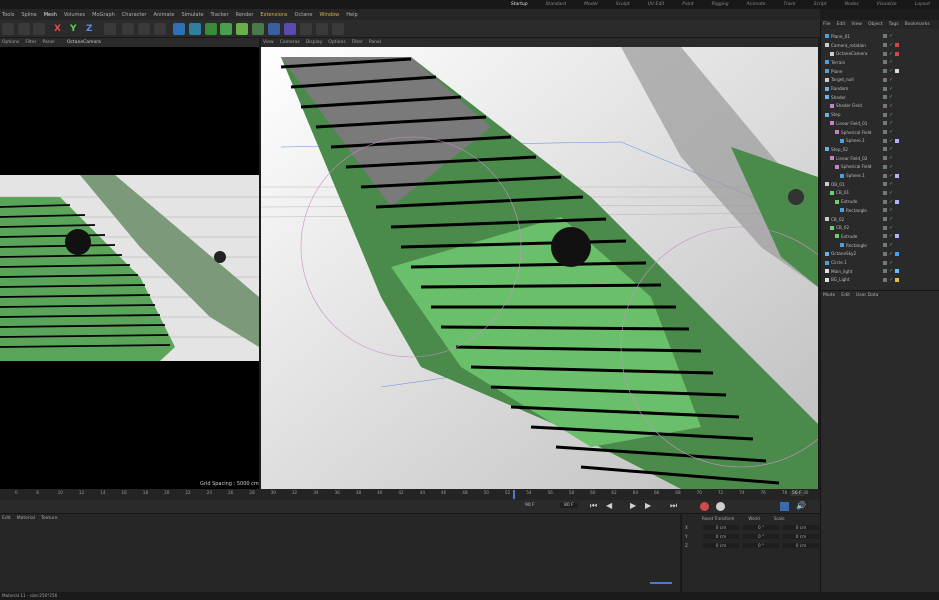 Image resolution: width=939 pixels, height=600 pixels. I want to click on viewport-menu-panel: Panel, so click(49, 42).